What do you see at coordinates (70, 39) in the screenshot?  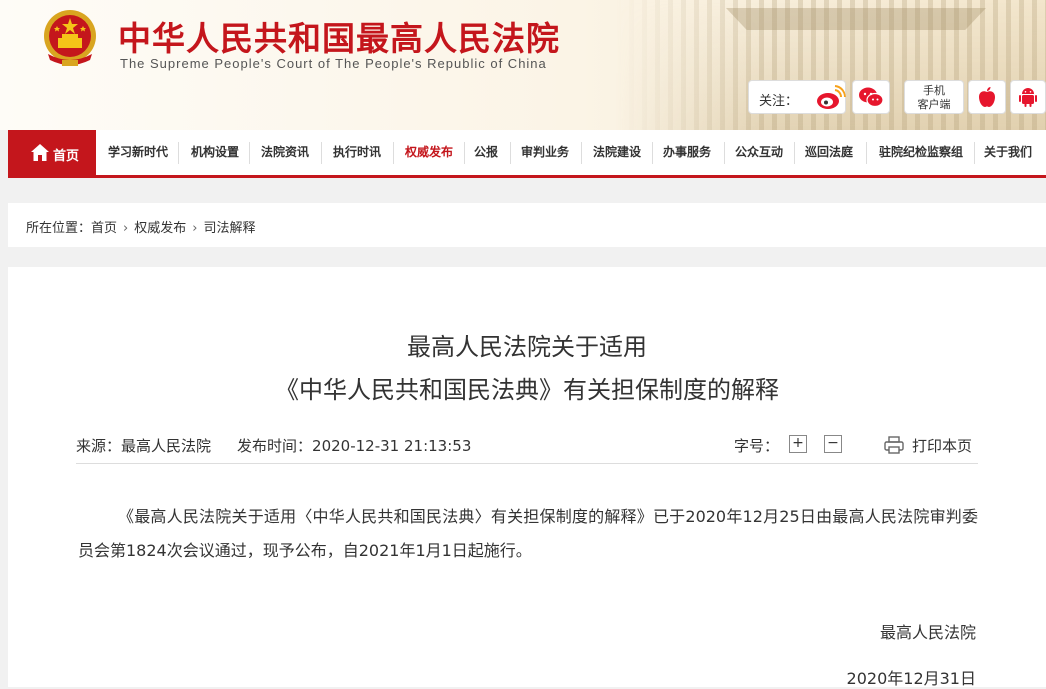 I see `national-emblem-icon` at bounding box center [70, 39].